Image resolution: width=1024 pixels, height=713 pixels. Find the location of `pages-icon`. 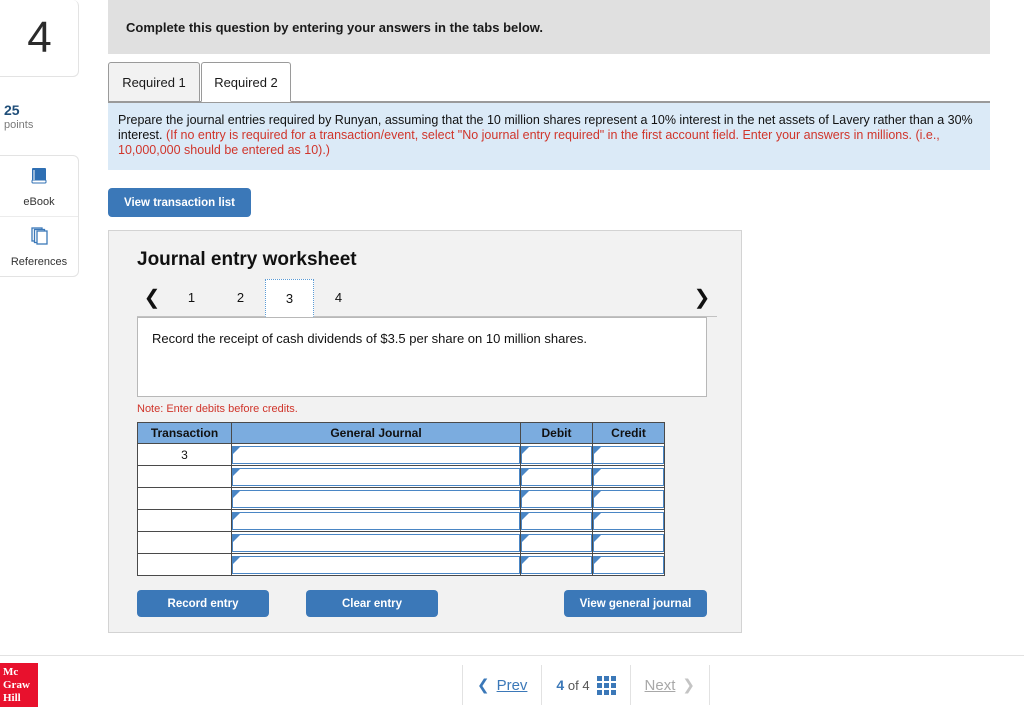

pages-icon is located at coordinates (39, 238).